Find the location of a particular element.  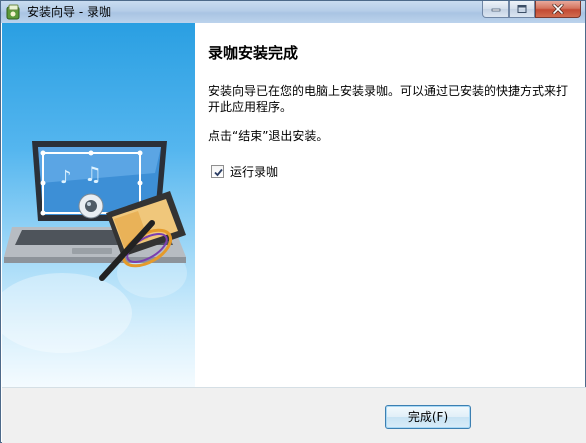

check-icon is located at coordinates (218, 172).